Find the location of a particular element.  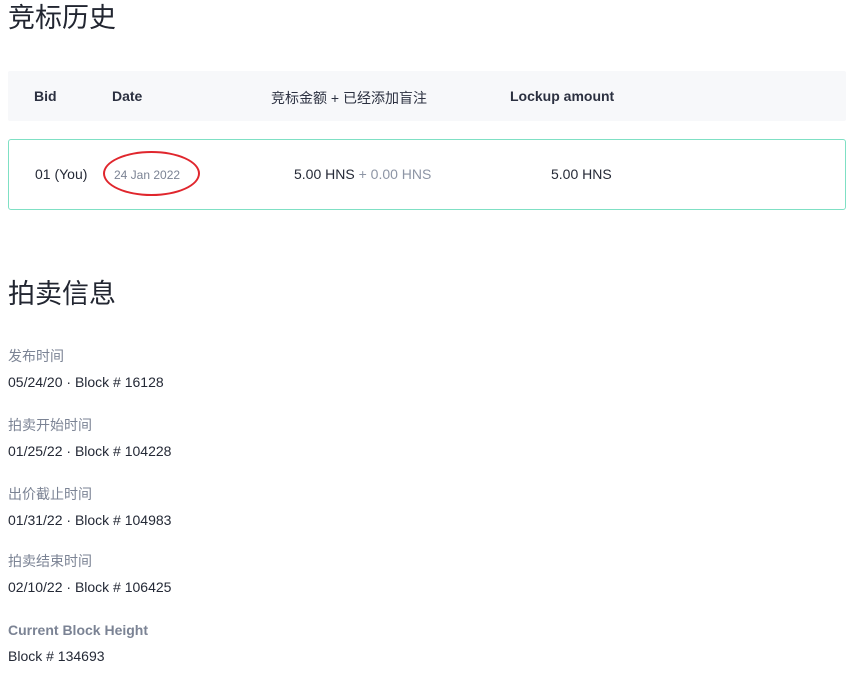

info-current-block-height: Current Block Height Block # 134693 is located at coordinates (78, 643).